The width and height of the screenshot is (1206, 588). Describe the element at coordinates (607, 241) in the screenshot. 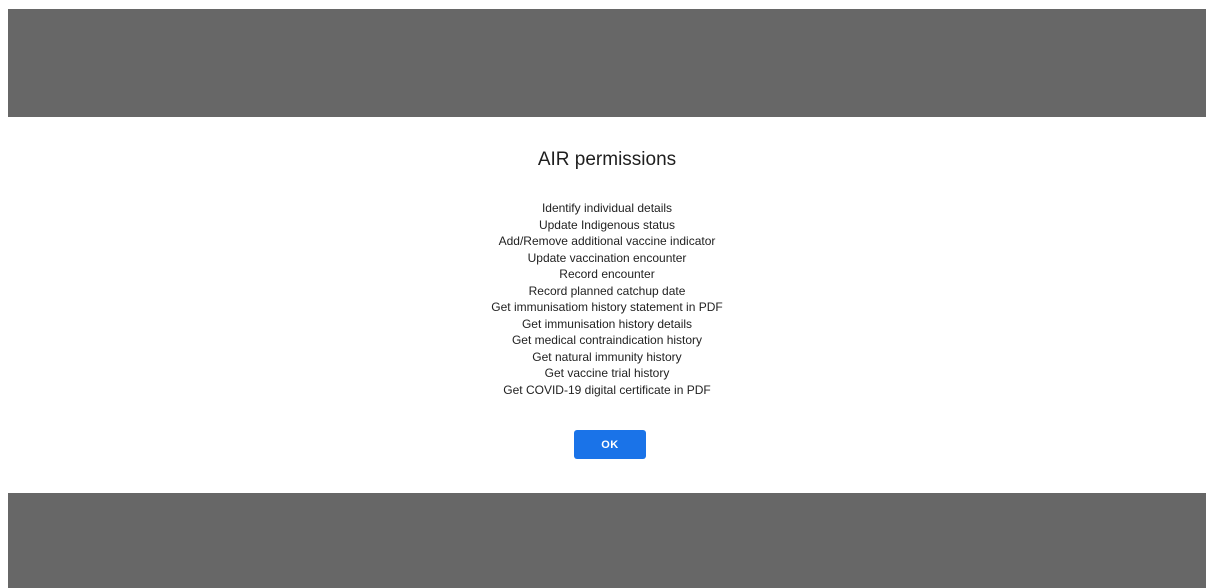

I see `permission-item: Add/Remove additional vaccine indicator` at that location.